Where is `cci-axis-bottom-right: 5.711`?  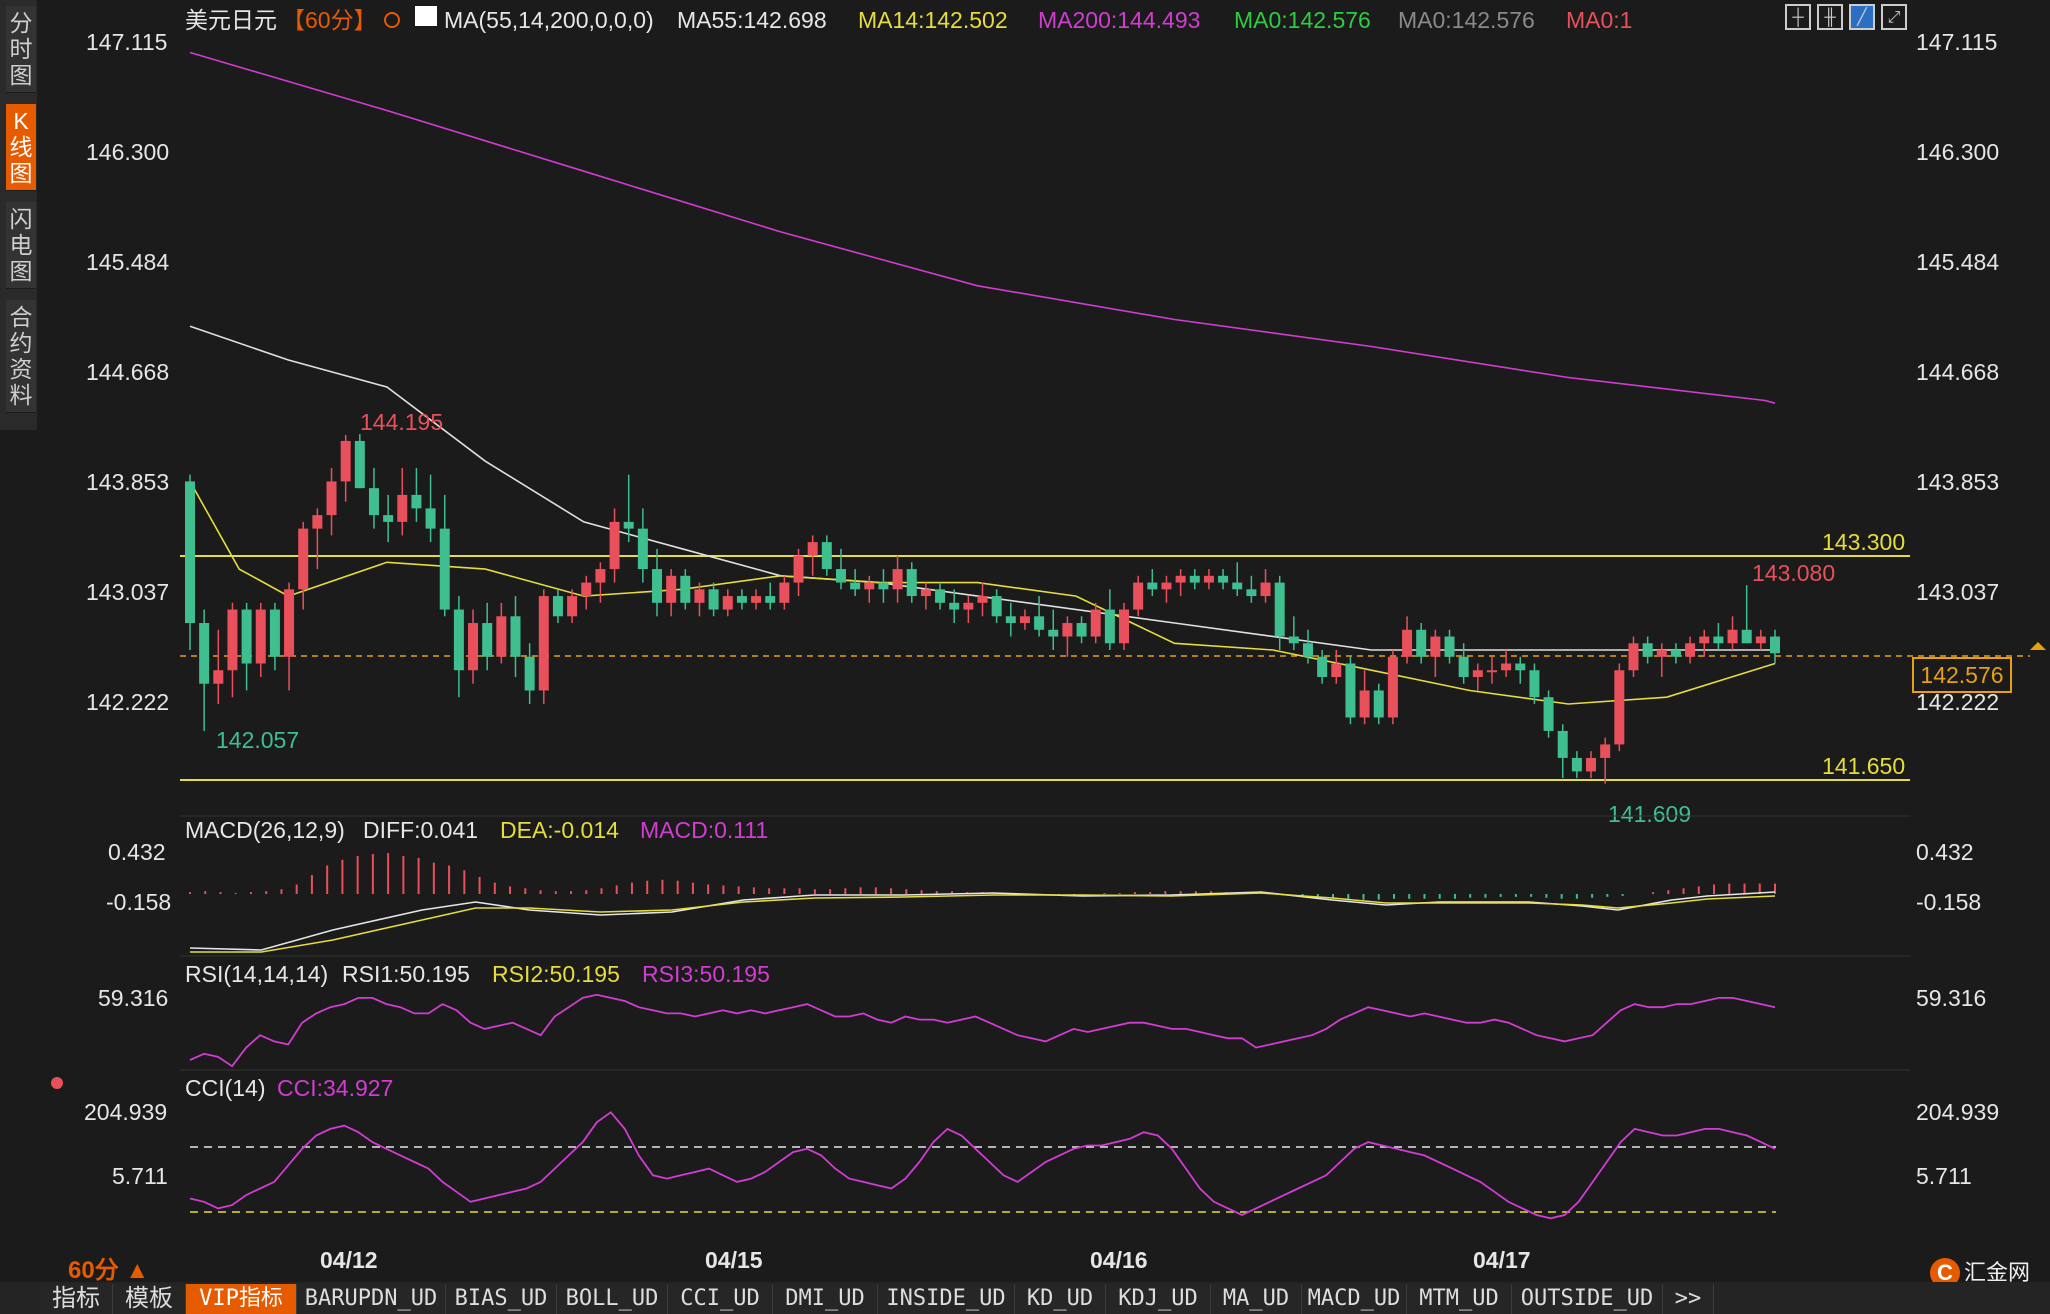
cci-axis-bottom-right: 5.711 is located at coordinates (1944, 1176).